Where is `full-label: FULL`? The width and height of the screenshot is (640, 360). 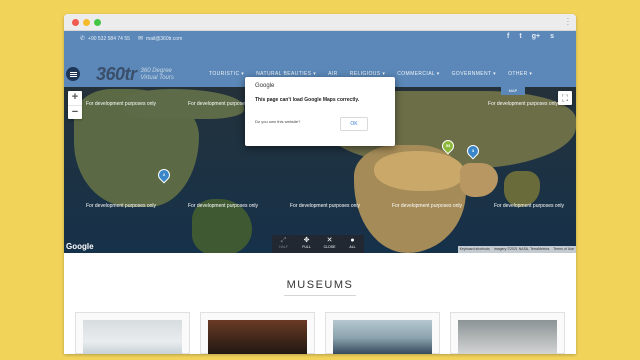 full-label: FULL is located at coordinates (306, 247).